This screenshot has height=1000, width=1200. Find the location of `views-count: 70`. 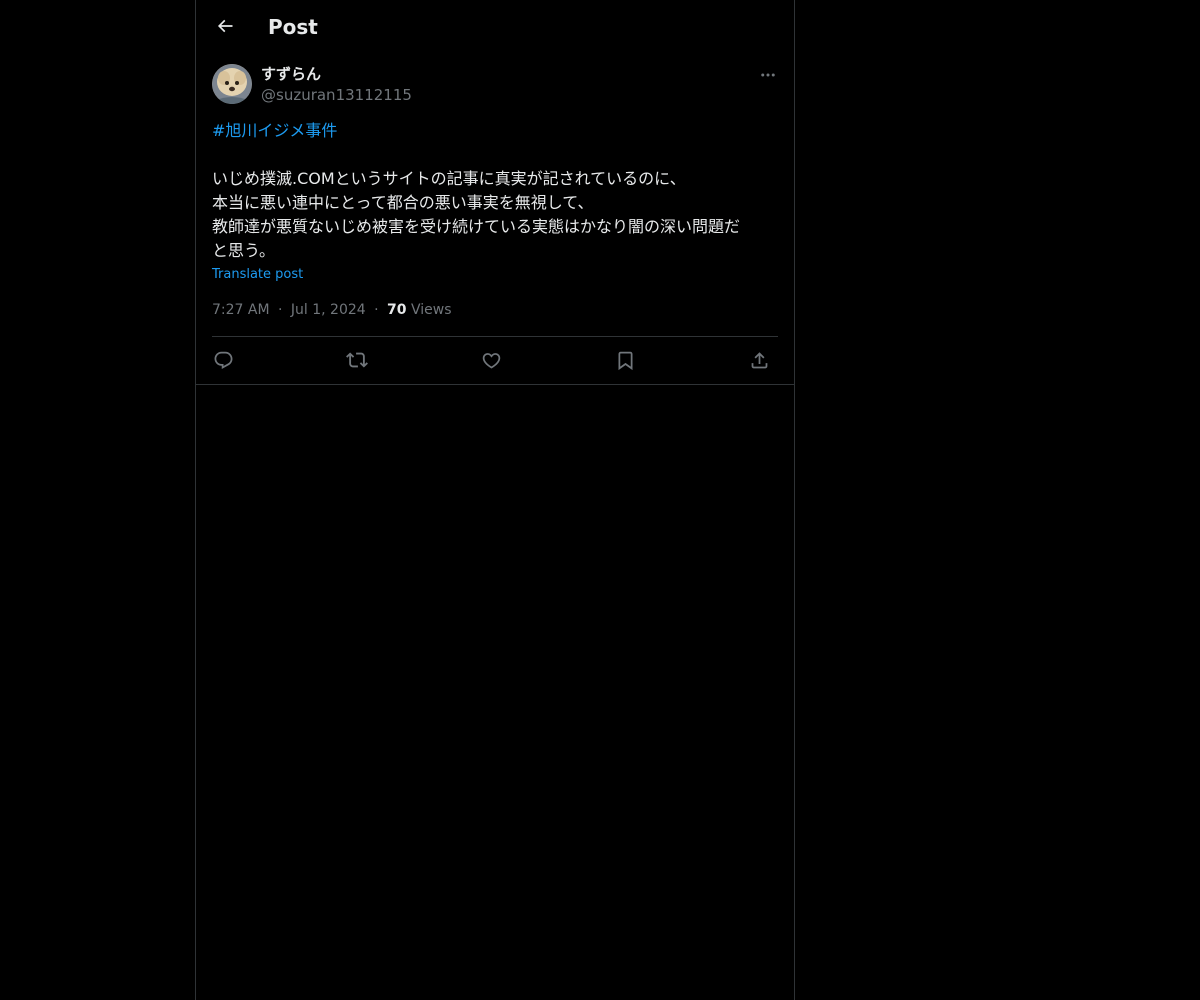

views-count: 70 is located at coordinates (397, 310).